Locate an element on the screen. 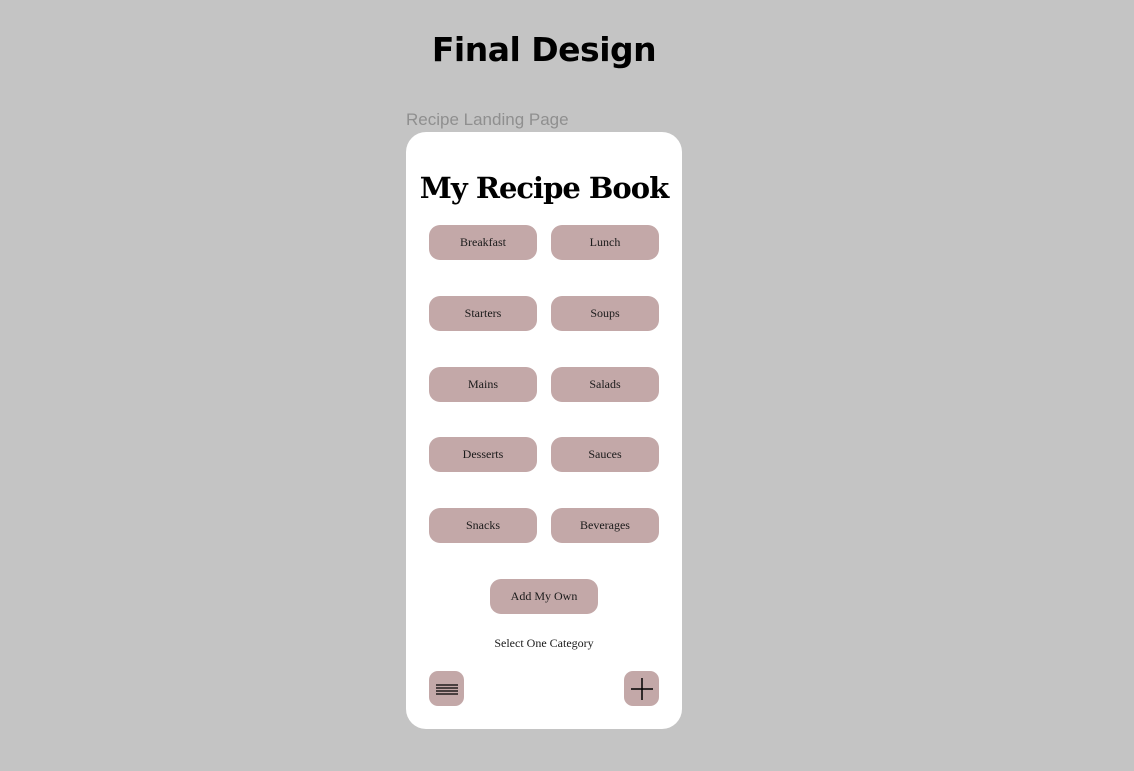 This screenshot has width=1134, height=771. category-soups-button: Soups is located at coordinates (605, 313).